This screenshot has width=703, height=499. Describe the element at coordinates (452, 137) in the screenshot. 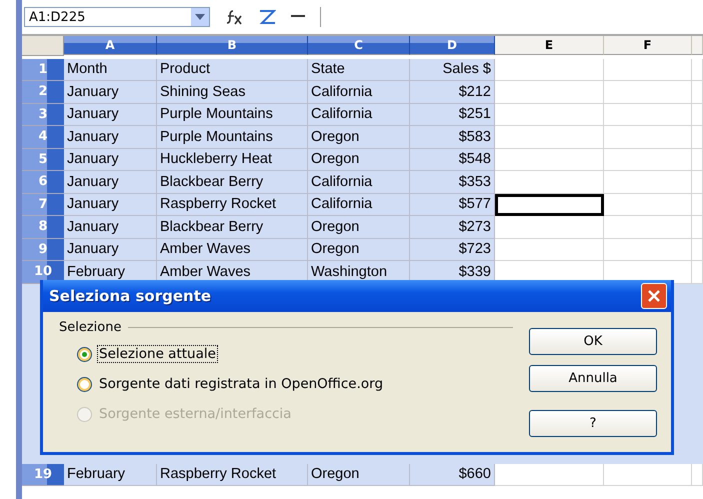

I see `table-cell: $583` at that location.